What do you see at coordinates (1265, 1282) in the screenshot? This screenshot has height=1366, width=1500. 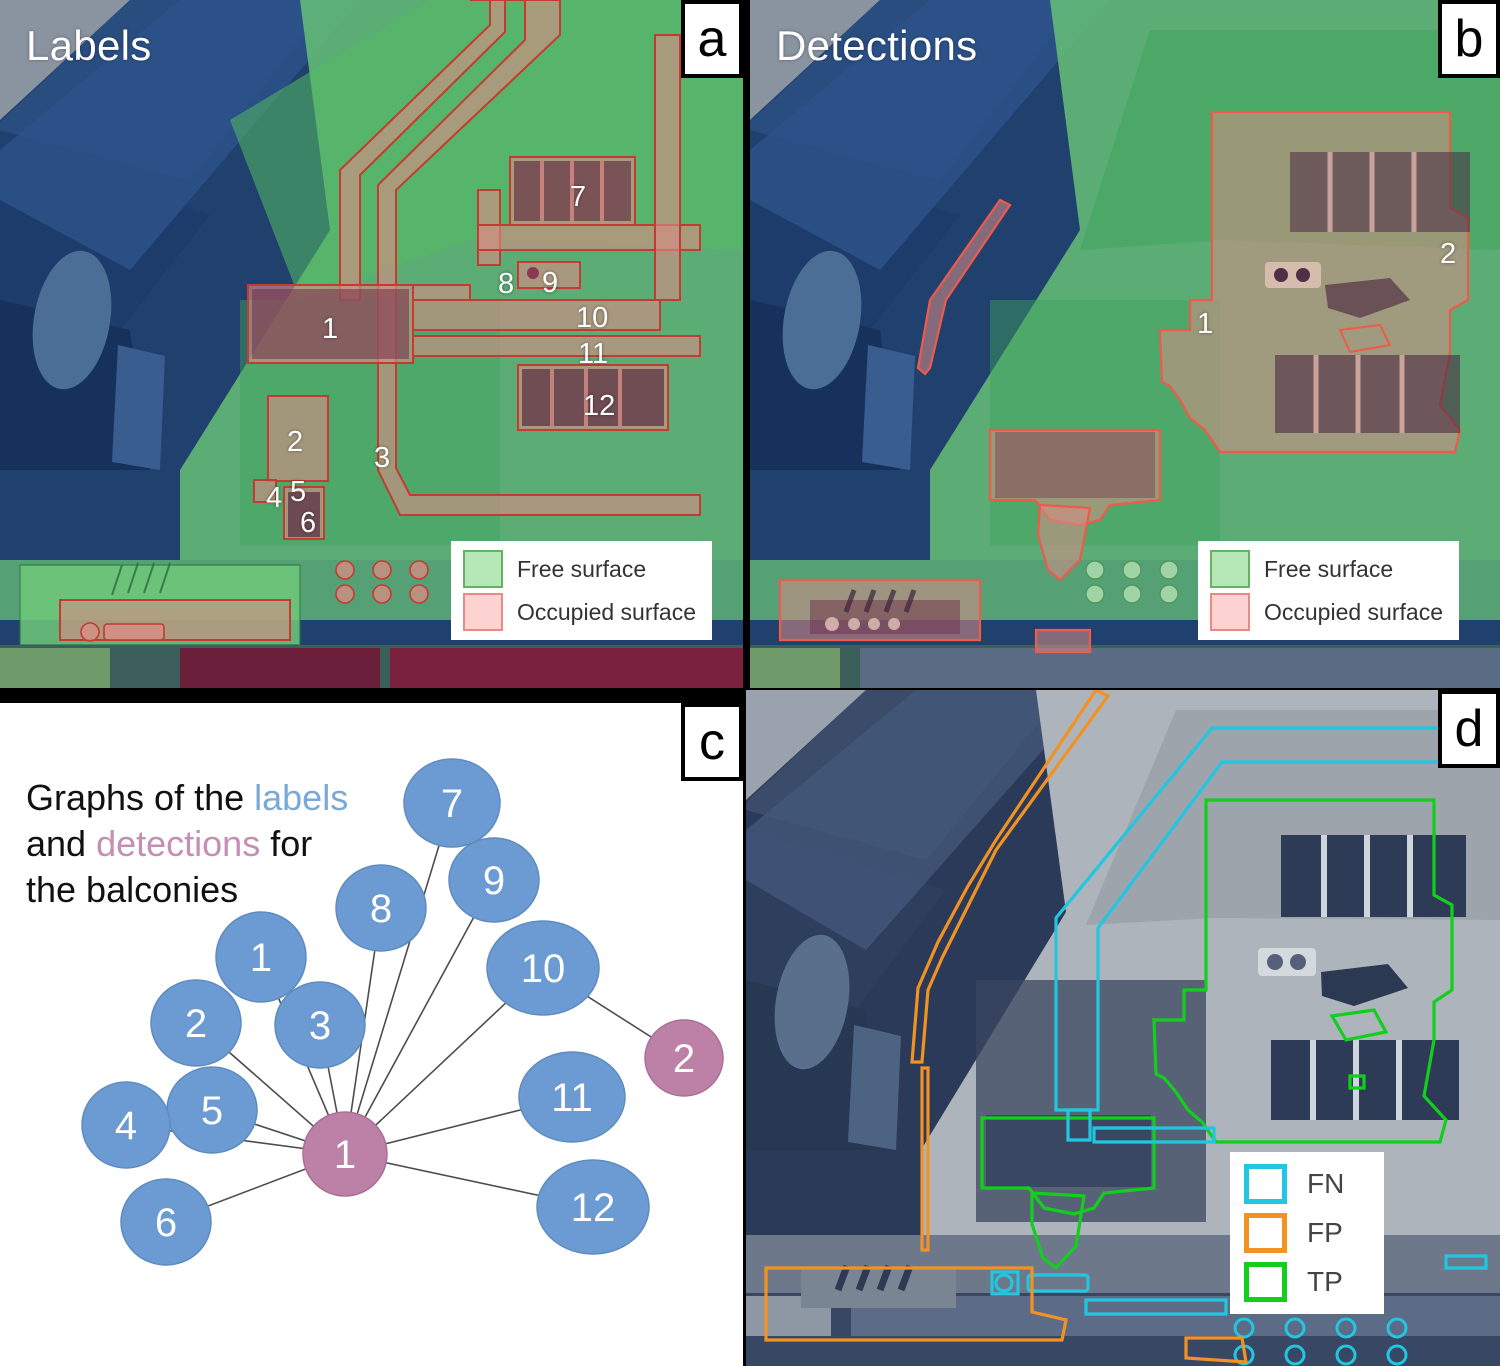 I see `tp-swatch-icon` at bounding box center [1265, 1282].